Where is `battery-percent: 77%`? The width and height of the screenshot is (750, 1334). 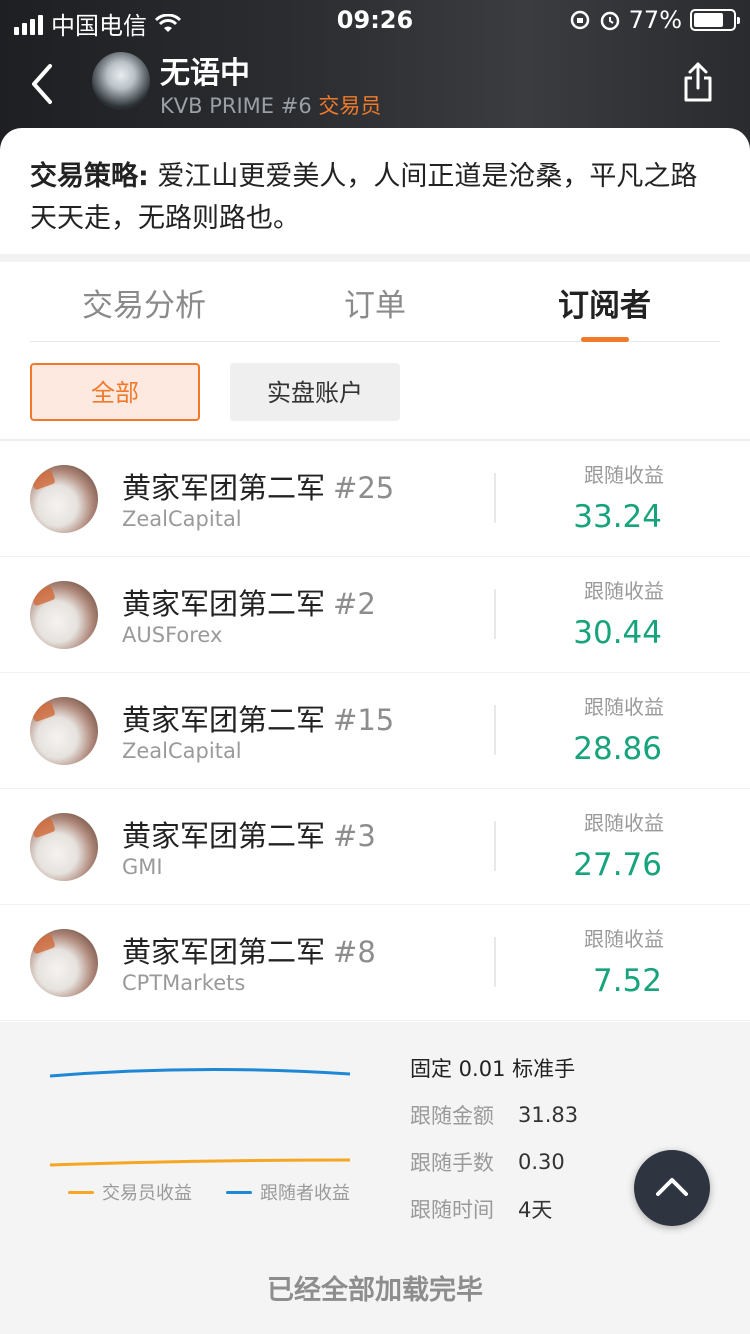
battery-percent: 77% is located at coordinates (655, 20).